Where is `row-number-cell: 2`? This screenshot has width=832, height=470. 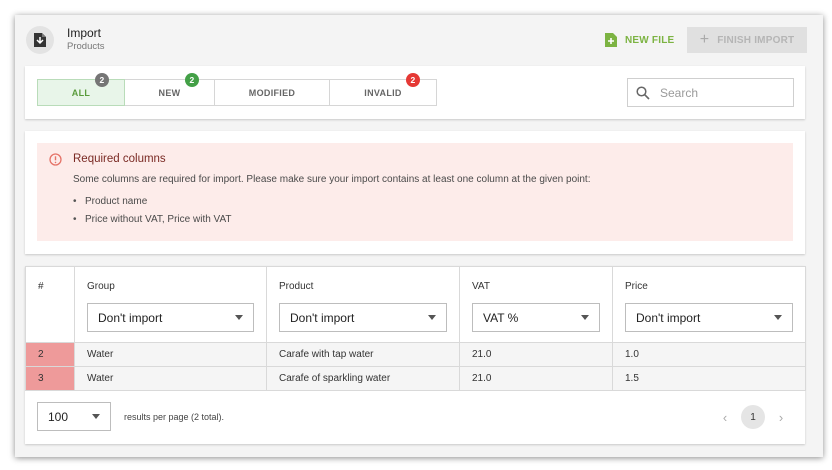 row-number-cell: 2 is located at coordinates (50, 354).